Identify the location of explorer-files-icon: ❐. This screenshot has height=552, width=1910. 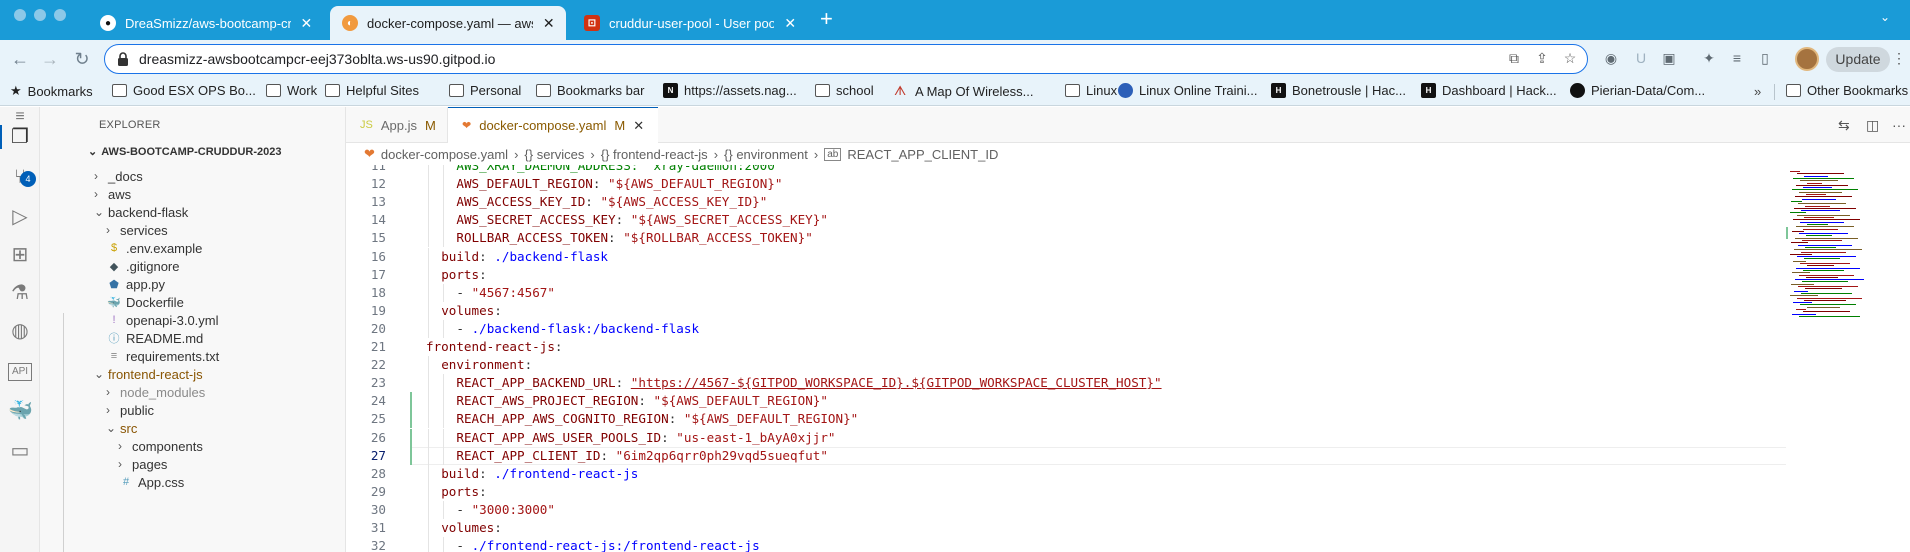
(20, 137).